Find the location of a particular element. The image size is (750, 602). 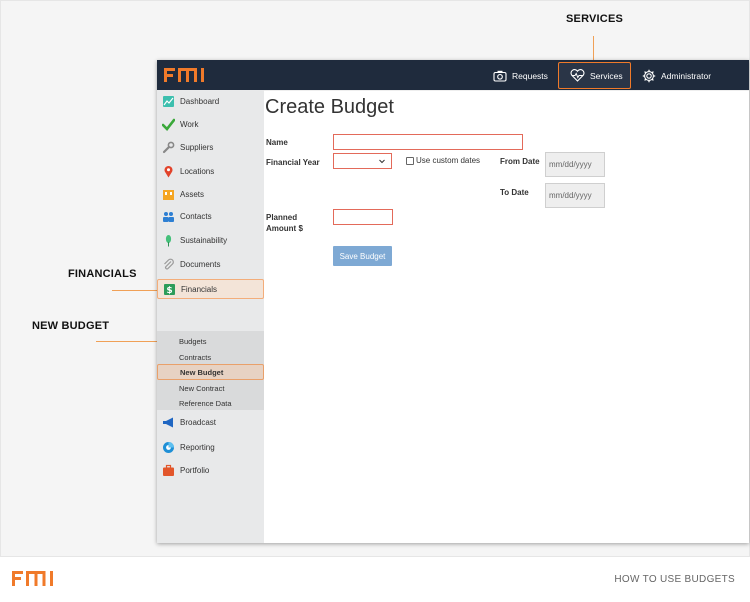

sidebar-item-label: Assets is located at coordinates (192, 194).